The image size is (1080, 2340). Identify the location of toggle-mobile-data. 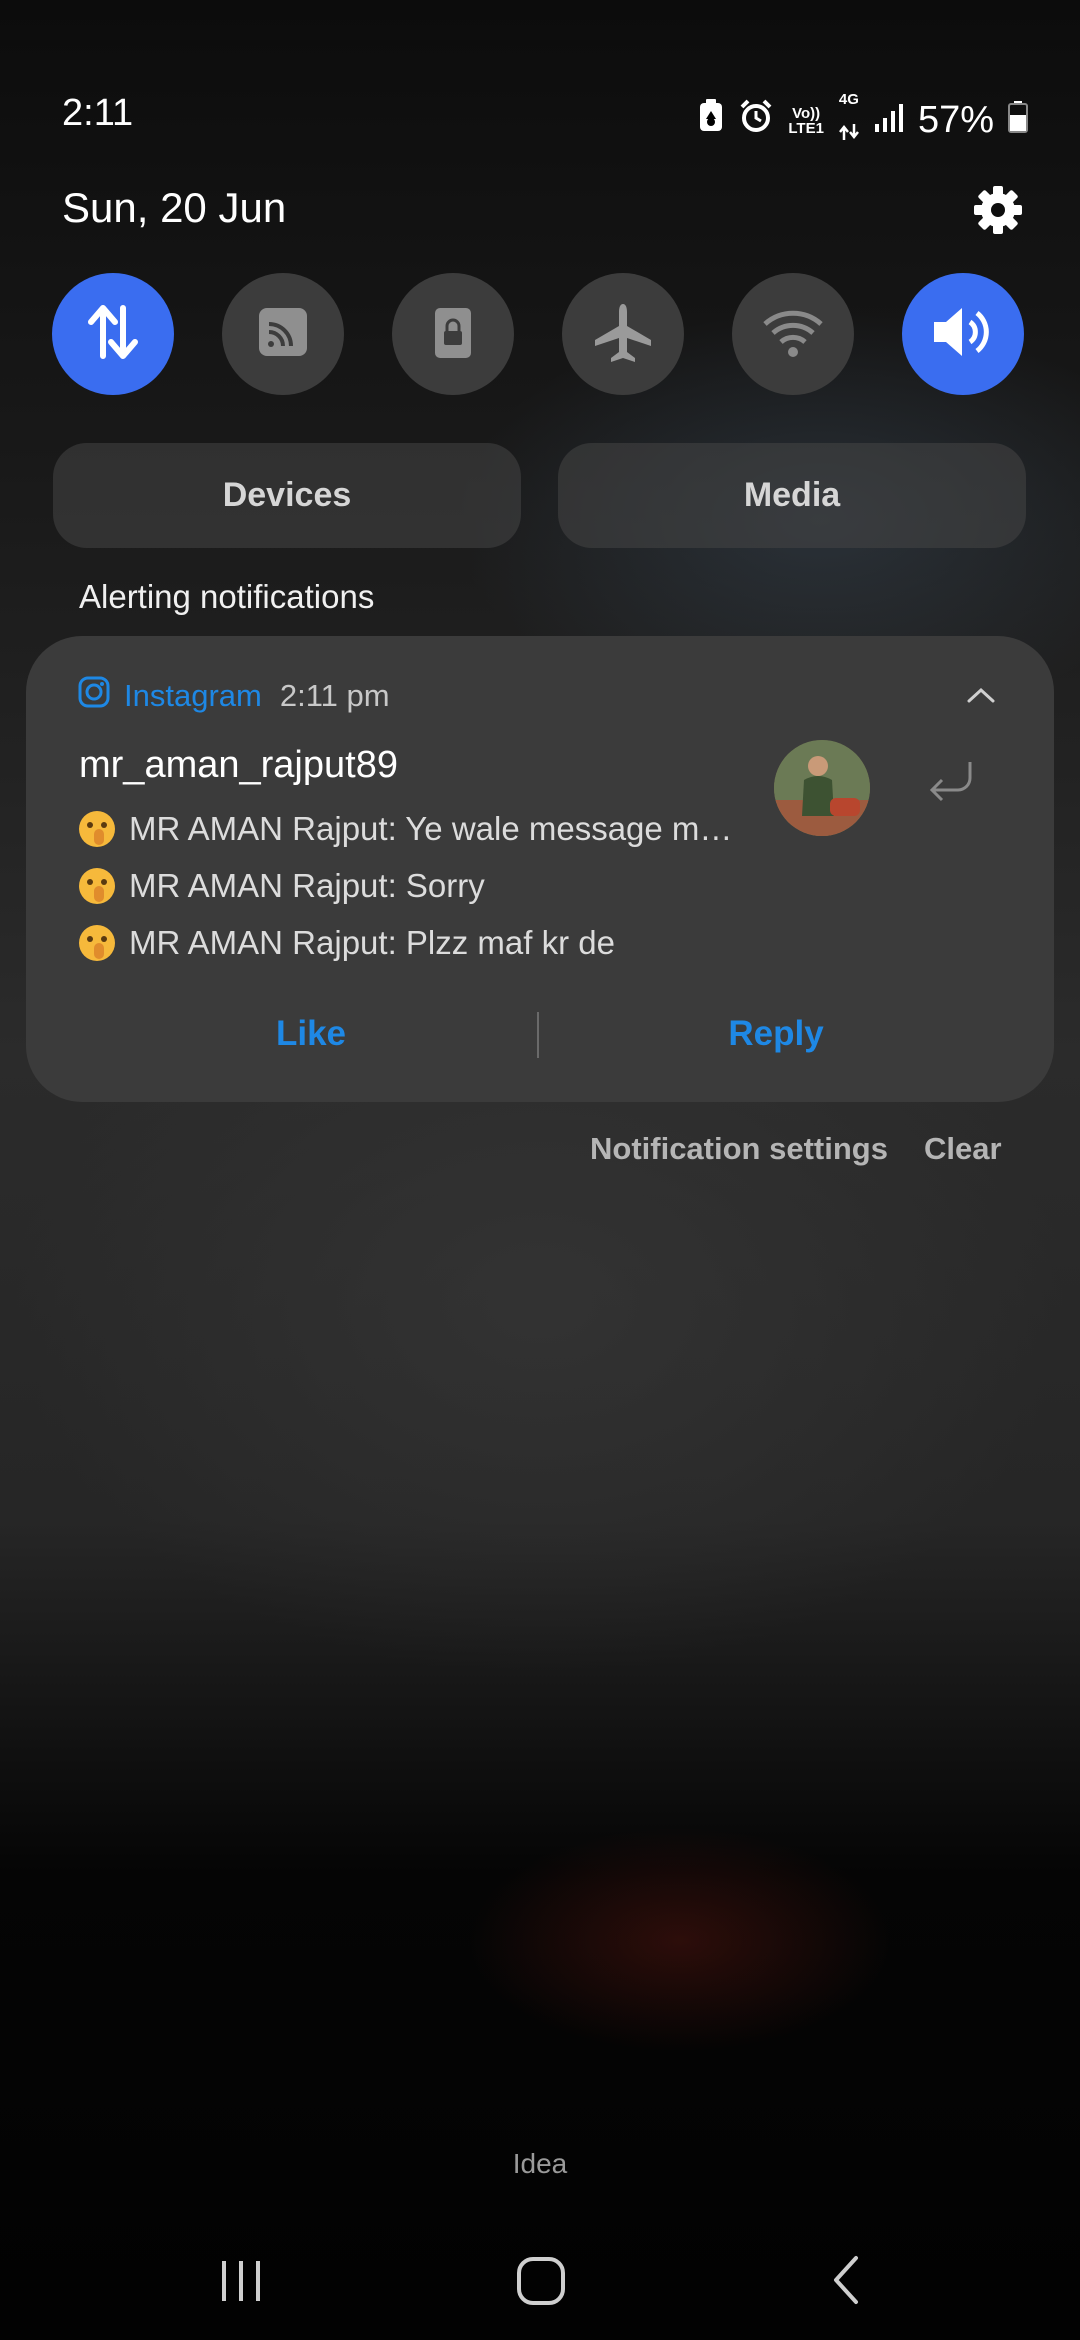
(113, 334).